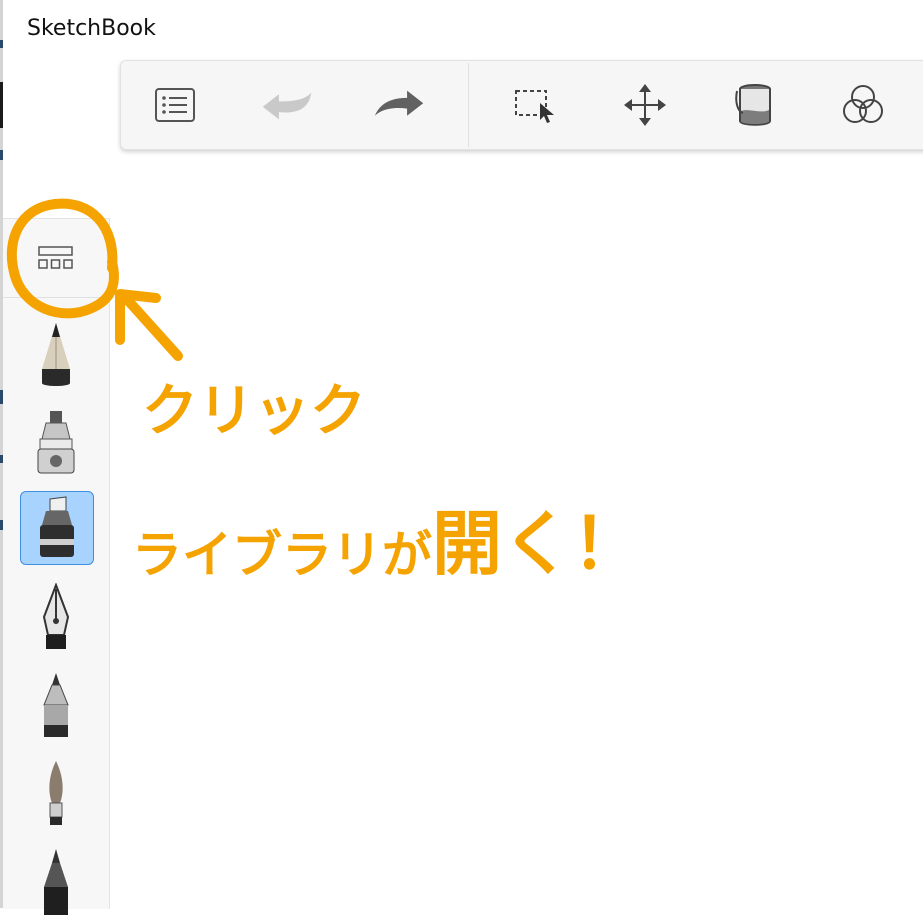 The height and width of the screenshot is (917, 923). I want to click on brush-airbrush, so click(56, 443).